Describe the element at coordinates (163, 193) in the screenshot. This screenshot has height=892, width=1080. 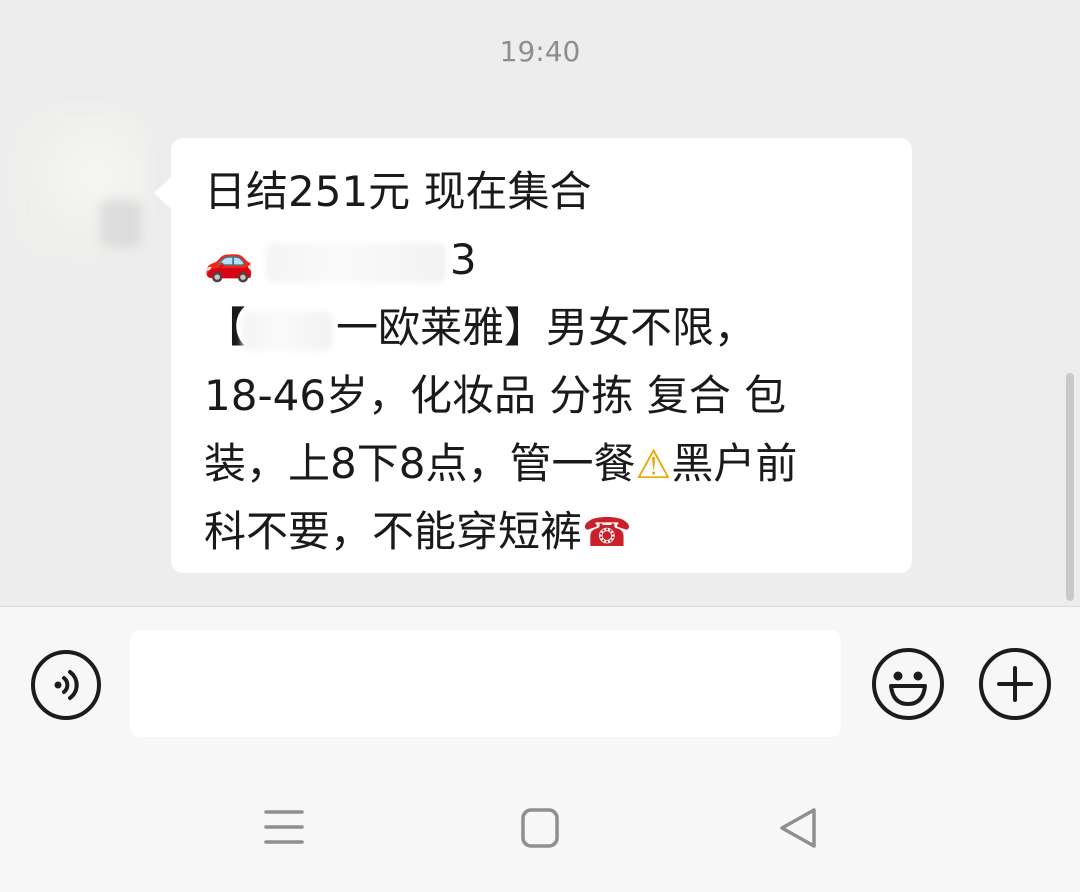
I see `bubble-tail` at that location.